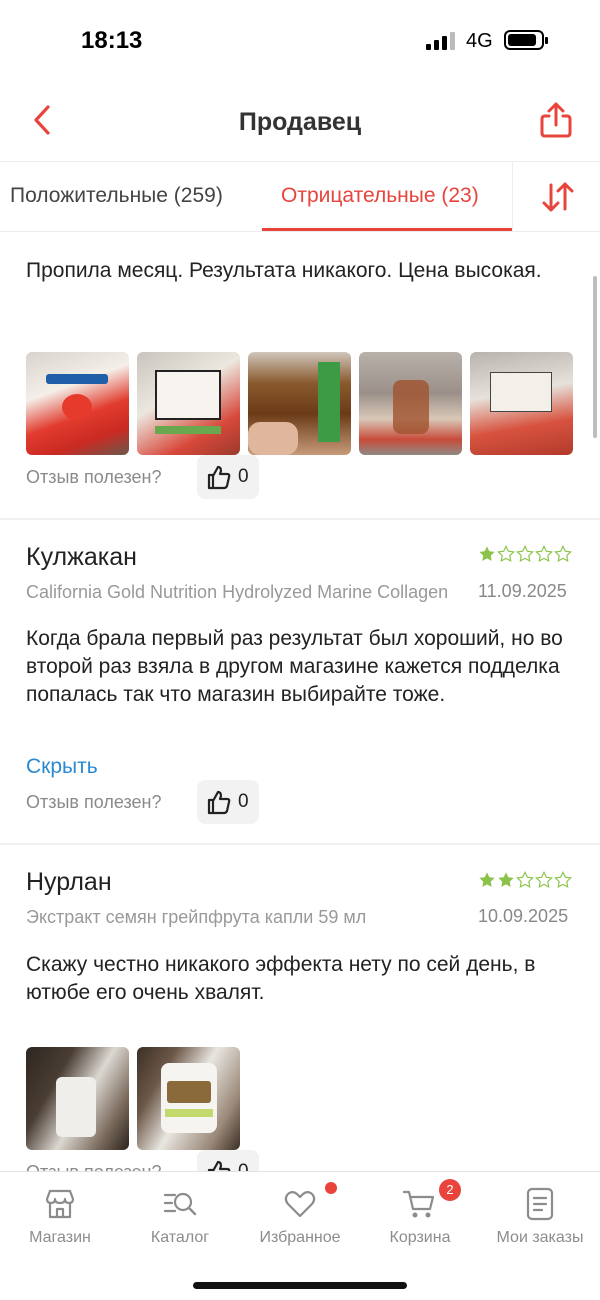 The height and width of the screenshot is (1300, 600). What do you see at coordinates (526, 40) in the screenshot?
I see `battery-icon` at bounding box center [526, 40].